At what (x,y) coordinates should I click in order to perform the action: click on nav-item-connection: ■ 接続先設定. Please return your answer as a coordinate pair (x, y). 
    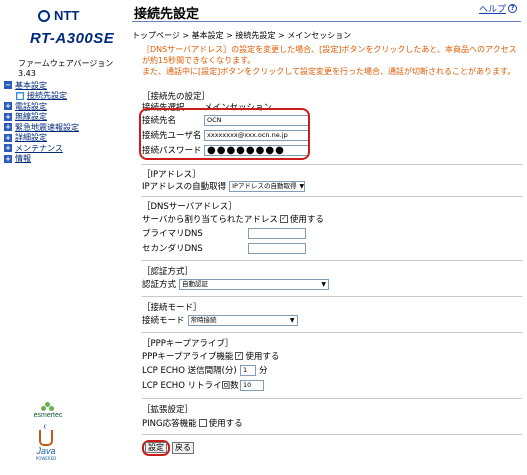
    Looking at the image, I should click on (41, 96).